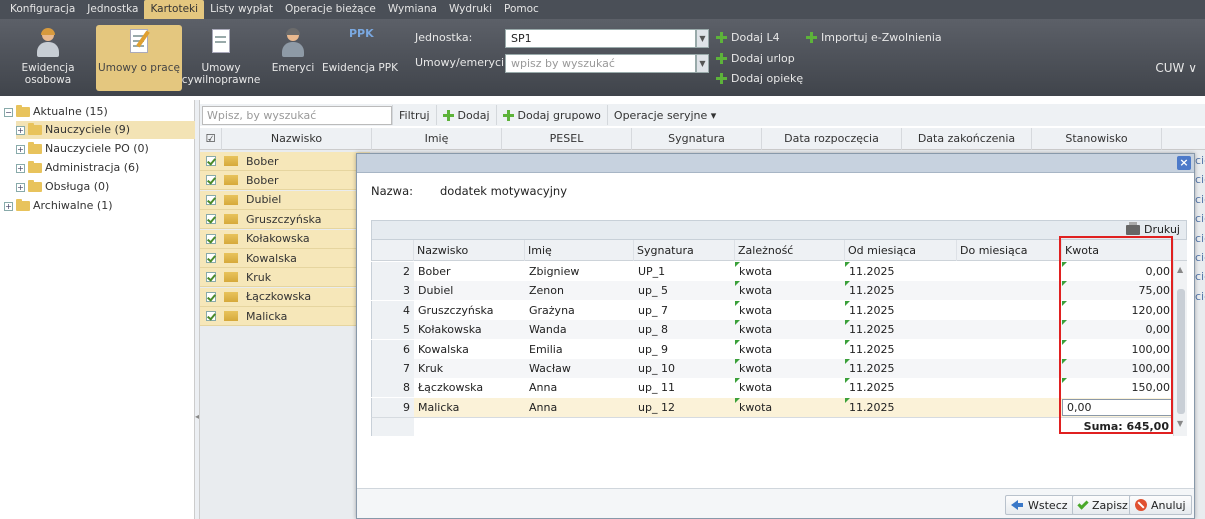 The image size is (1205, 519). What do you see at coordinates (285, 297) in the screenshot?
I see `employee-row: Łączkowska` at bounding box center [285, 297].